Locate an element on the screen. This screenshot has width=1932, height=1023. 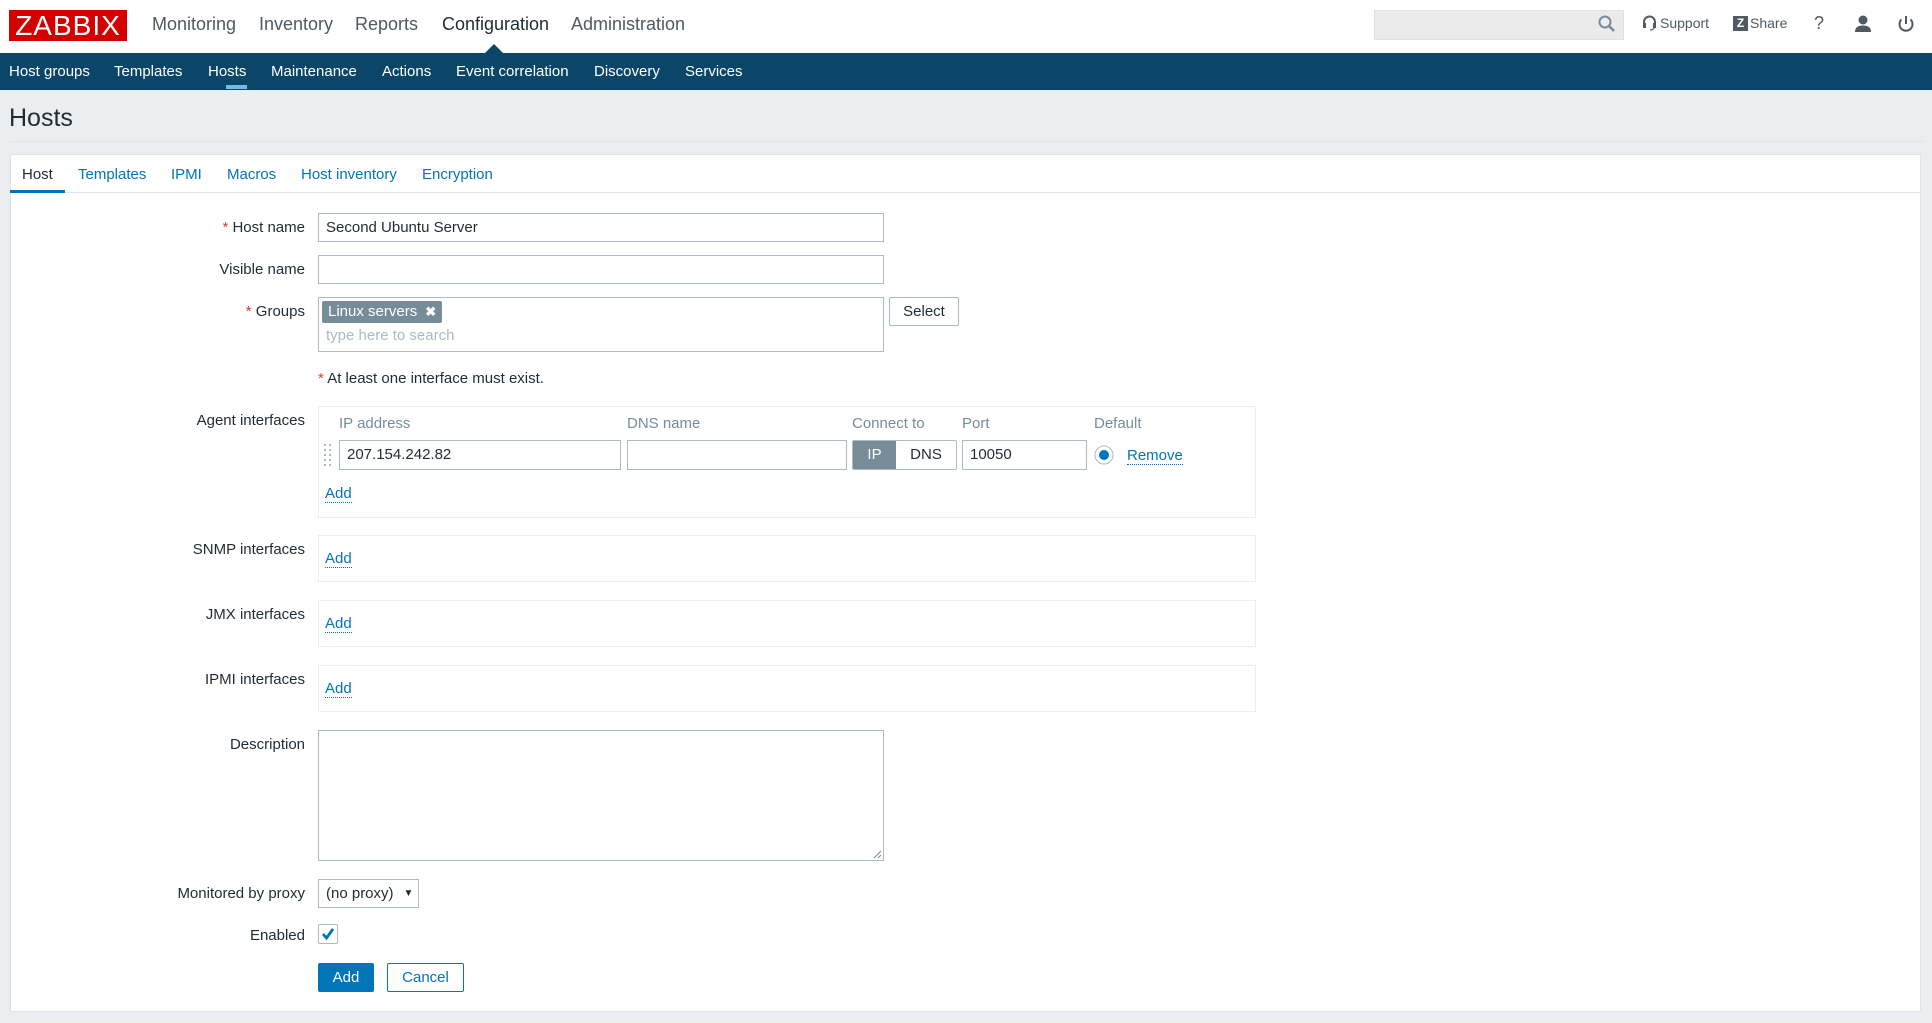
subnav-host-groups: Host groups is located at coordinates (49, 71).